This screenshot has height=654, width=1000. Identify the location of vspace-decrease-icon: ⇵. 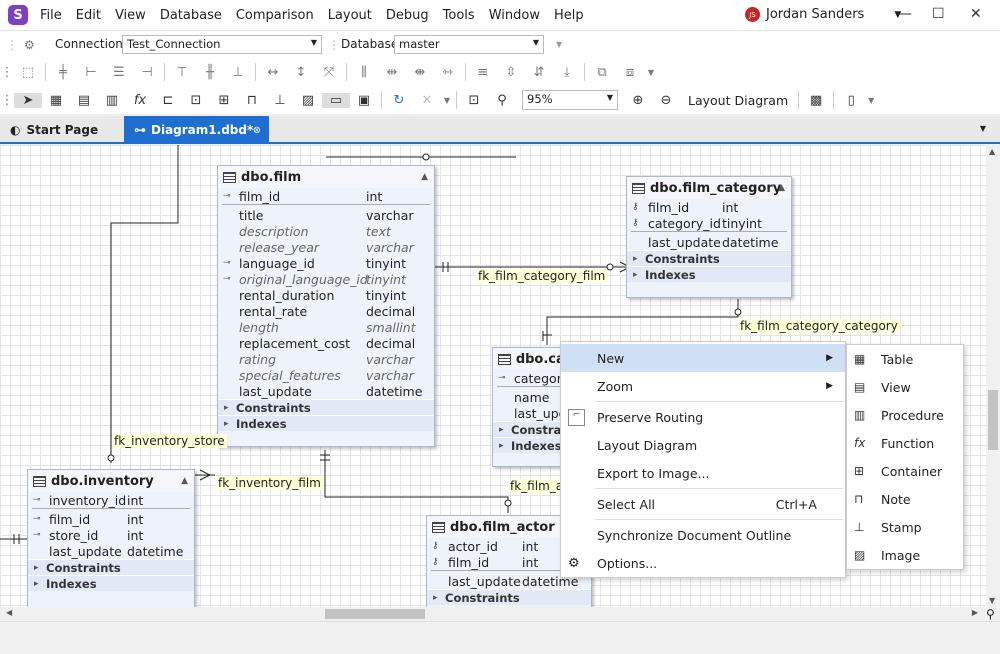
(539, 72).